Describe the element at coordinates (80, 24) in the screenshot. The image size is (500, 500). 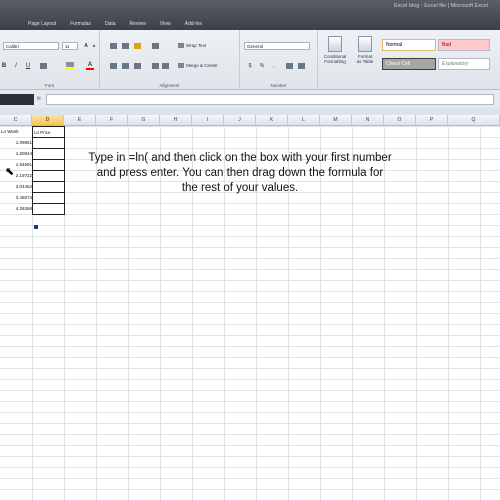
I see `tab-formulas: Formulas` at that location.